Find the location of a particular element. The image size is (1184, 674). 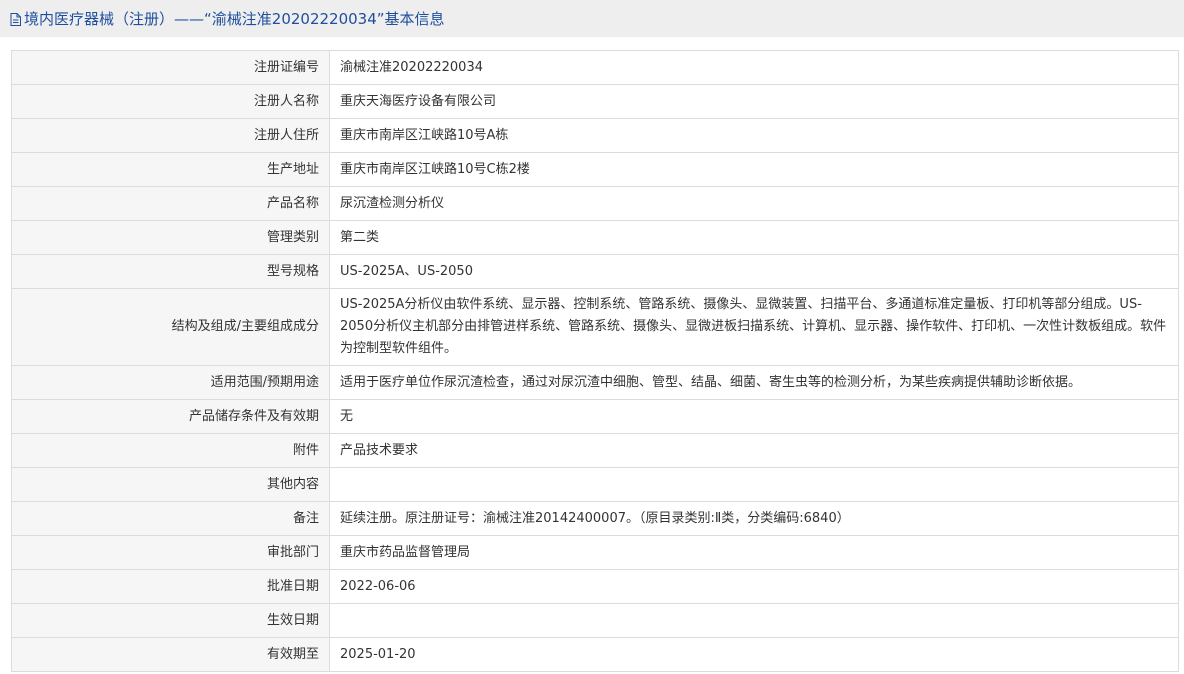

table-row: 管理类别 第二类 is located at coordinates (595, 237).